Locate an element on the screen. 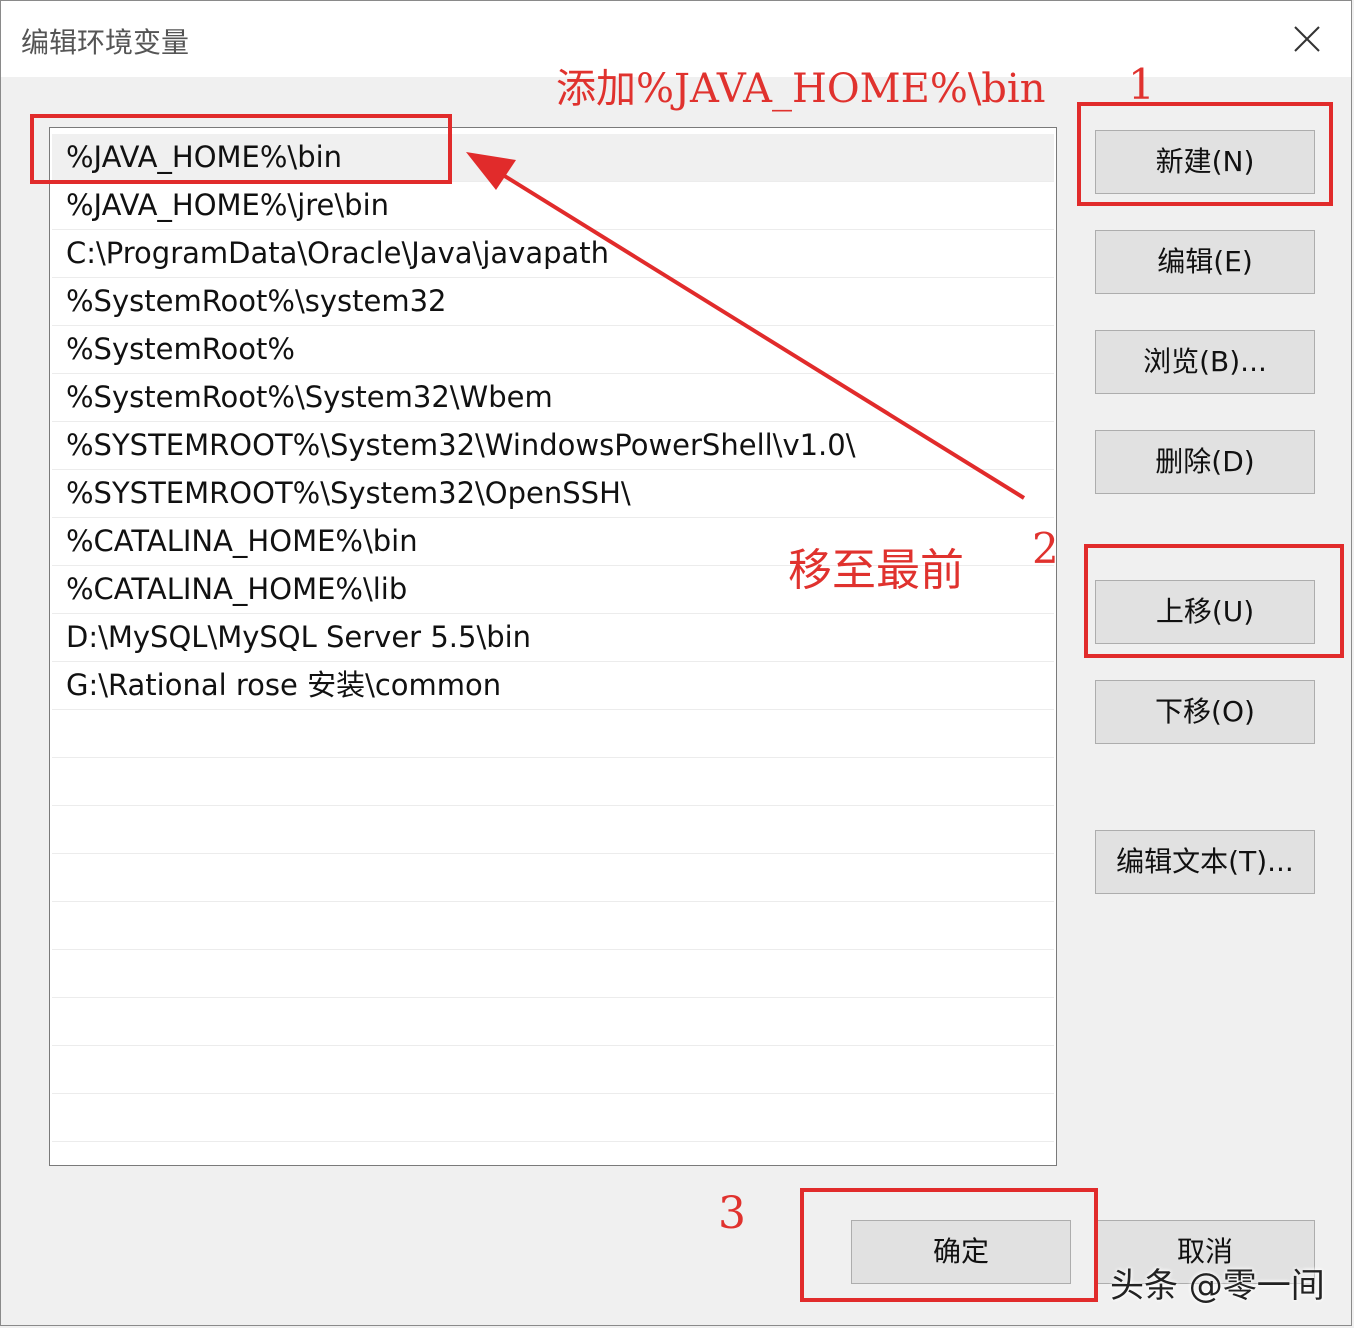  path-list-item: D:\MySQL\MySQL Server 5.5\bin is located at coordinates (553, 638).